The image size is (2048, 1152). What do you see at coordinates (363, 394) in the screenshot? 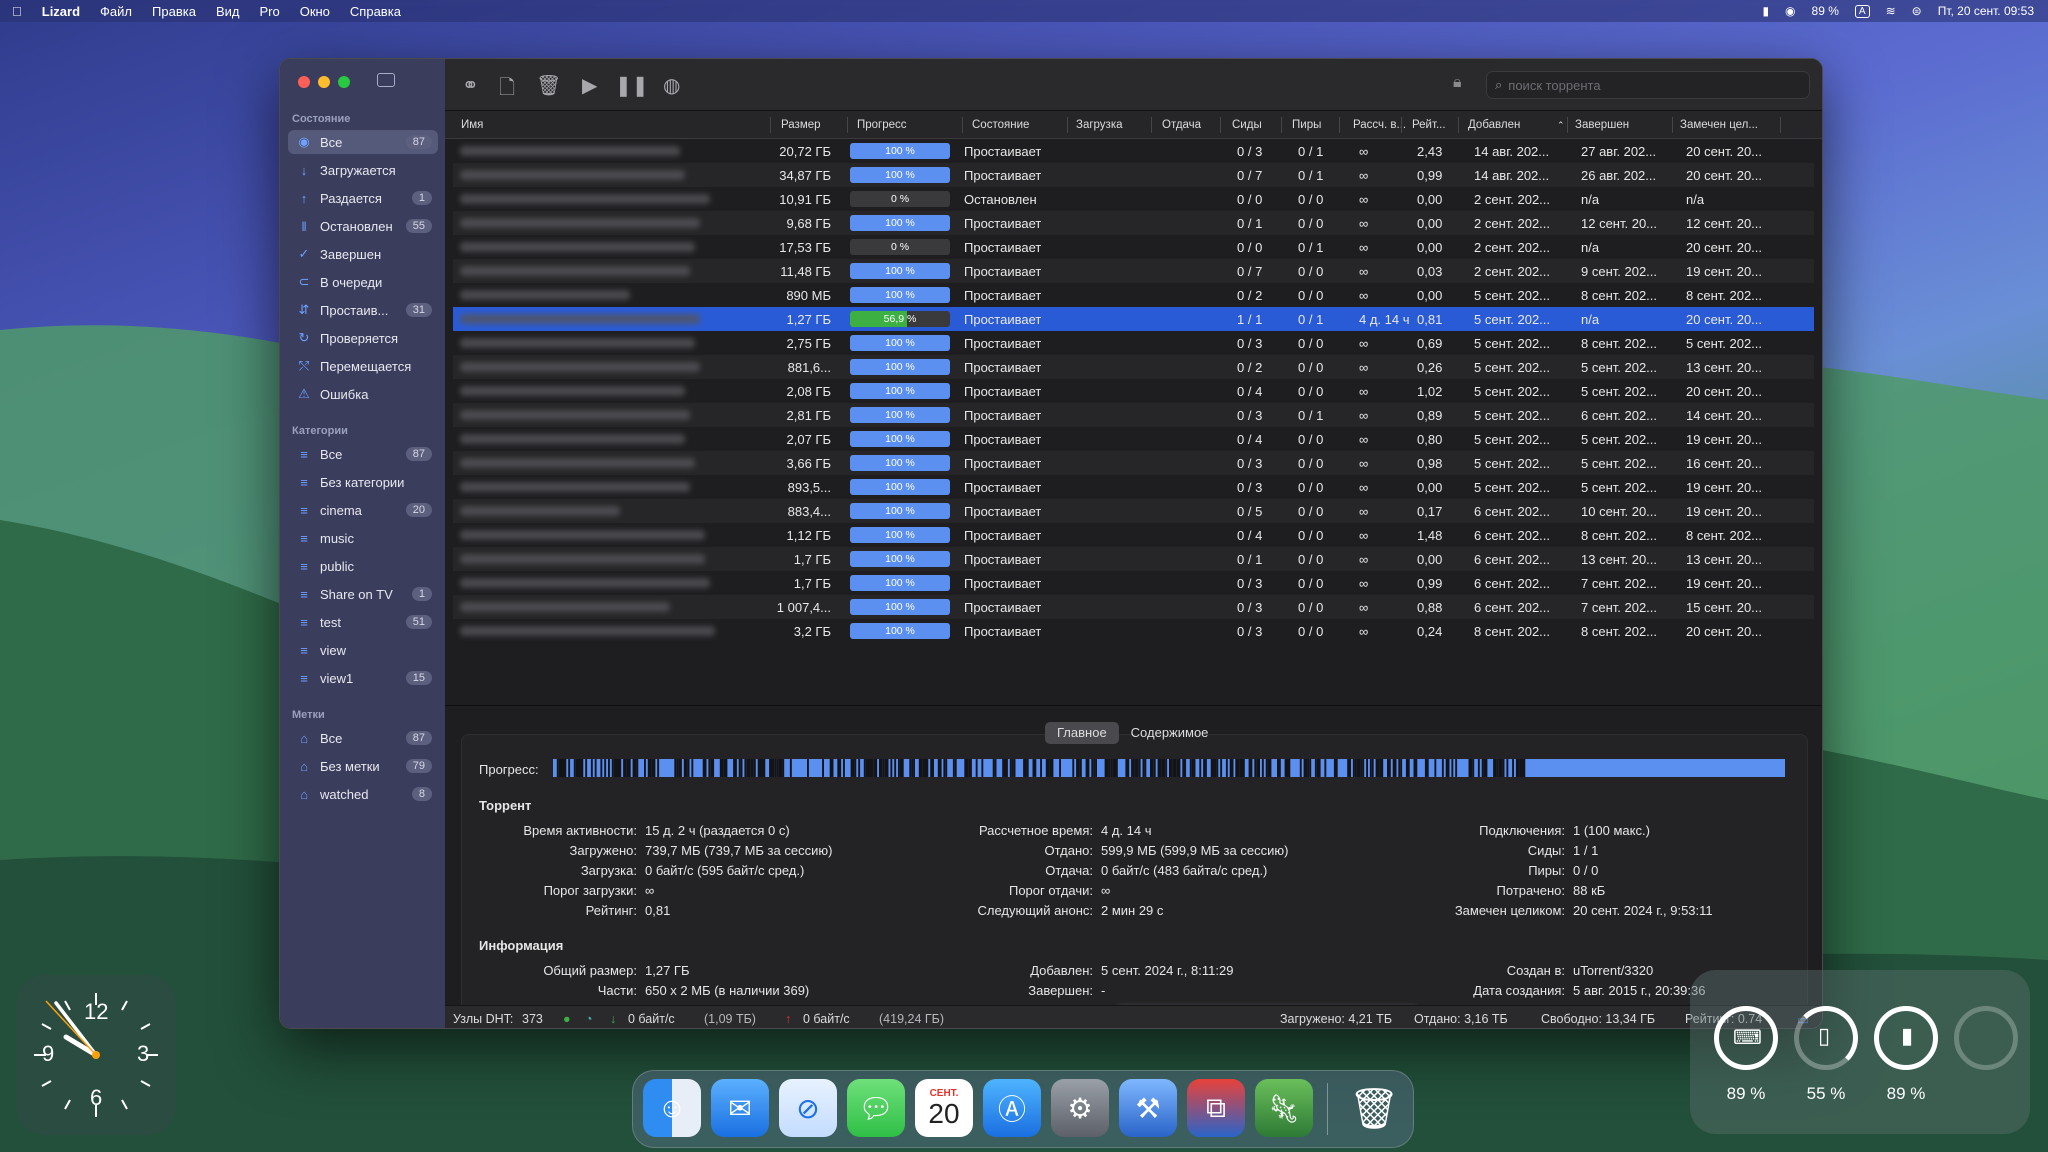
I see `sidebar-state-item-9: ⚠ Ошибка` at bounding box center [363, 394].